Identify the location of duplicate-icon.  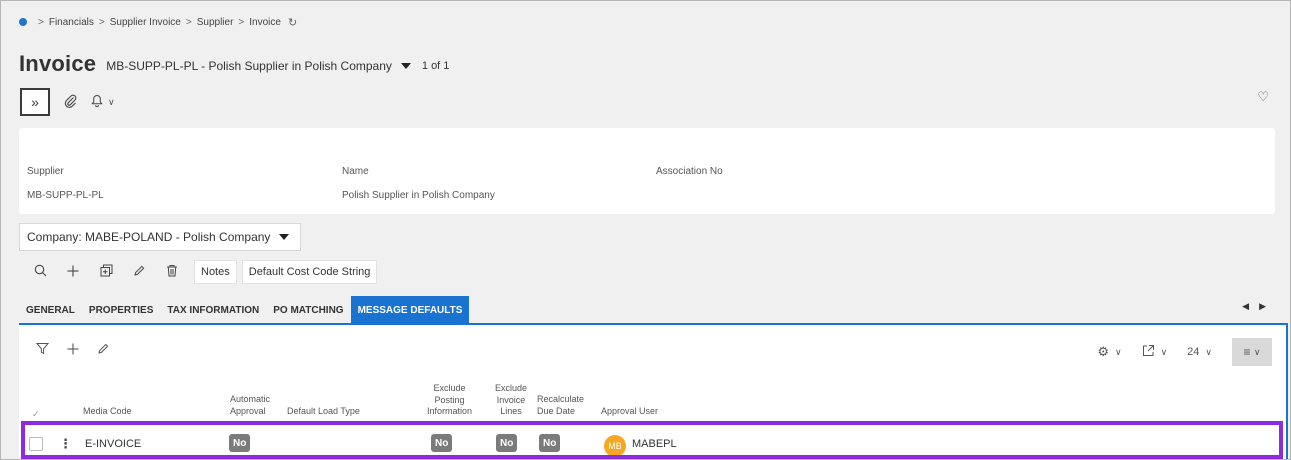
(106, 272).